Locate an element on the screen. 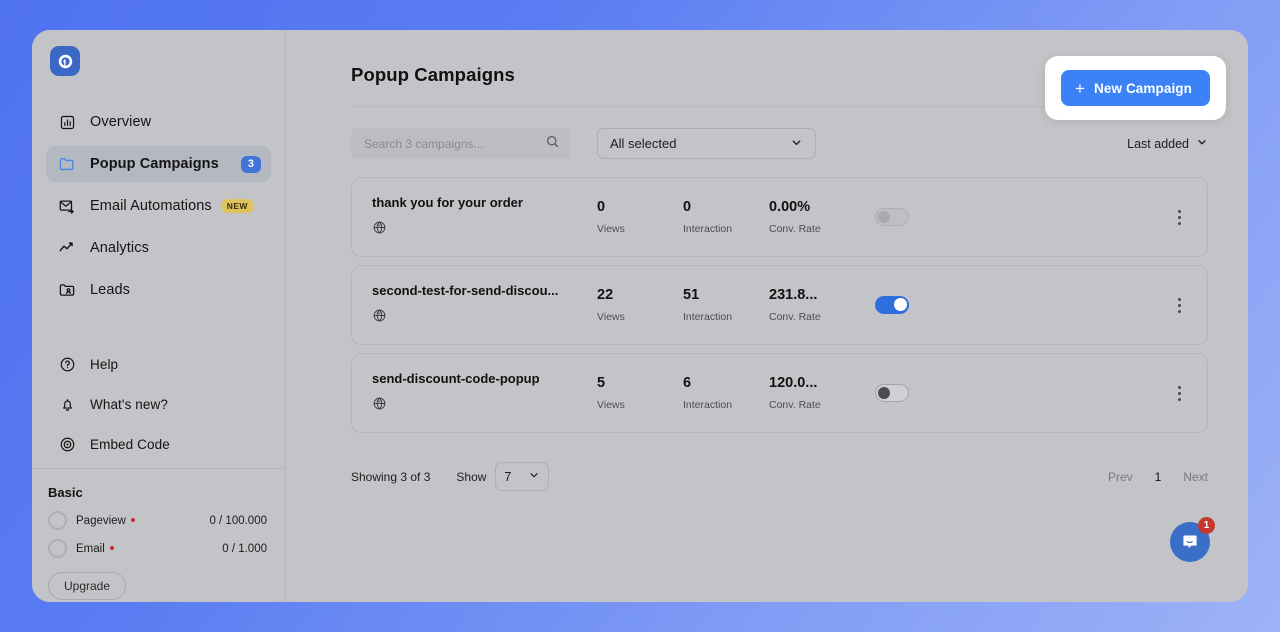 The width and height of the screenshot is (1280, 632). new-campaign-spotlight: + New Campaign is located at coordinates (1135, 88).